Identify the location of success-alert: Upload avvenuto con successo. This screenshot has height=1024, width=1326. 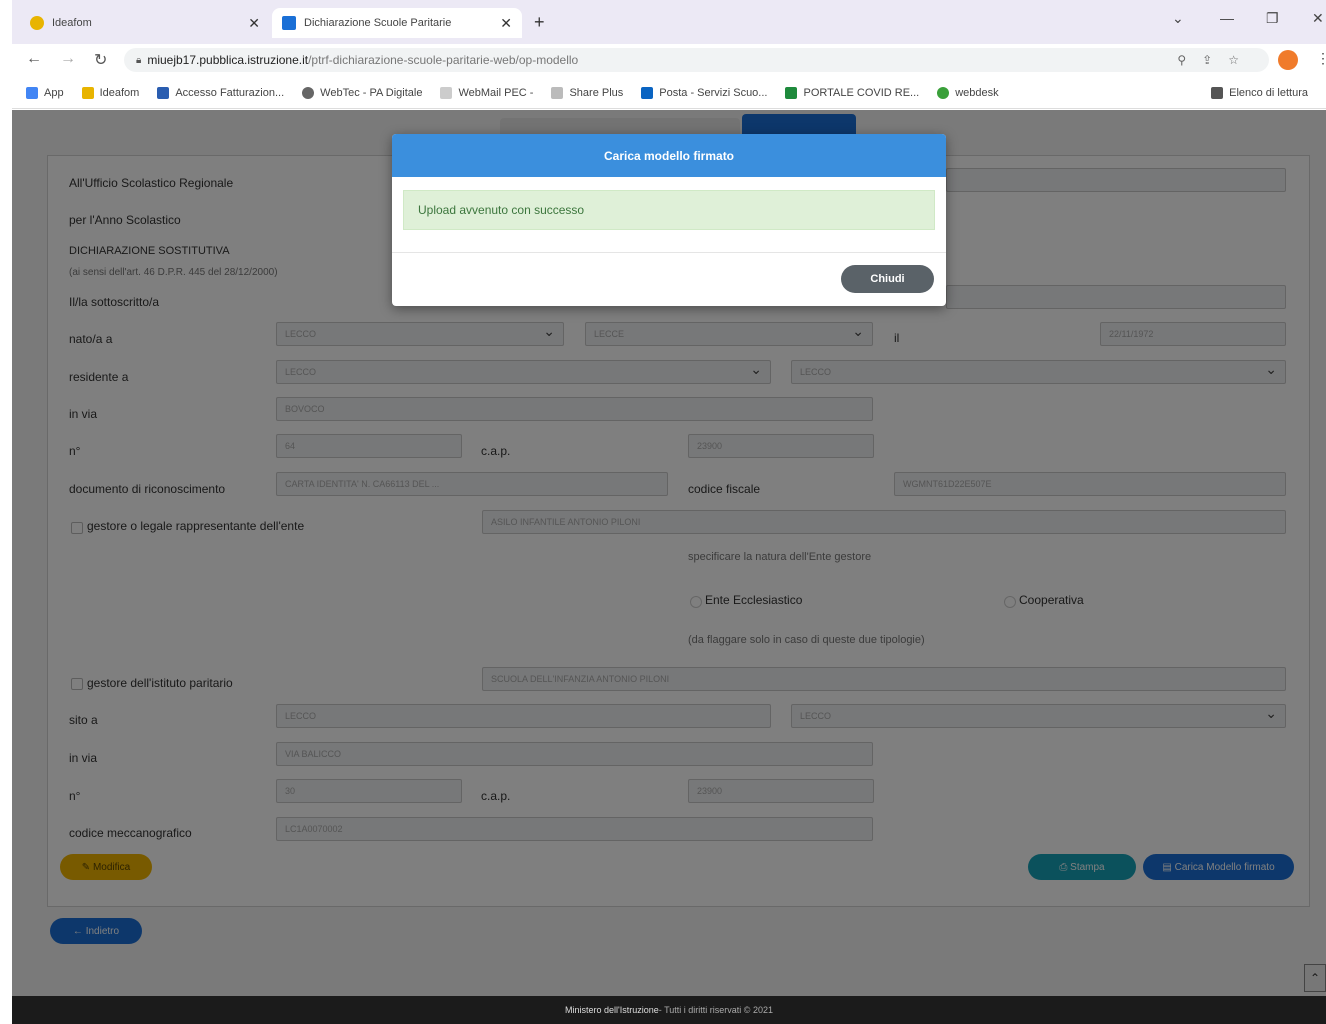
(669, 210).